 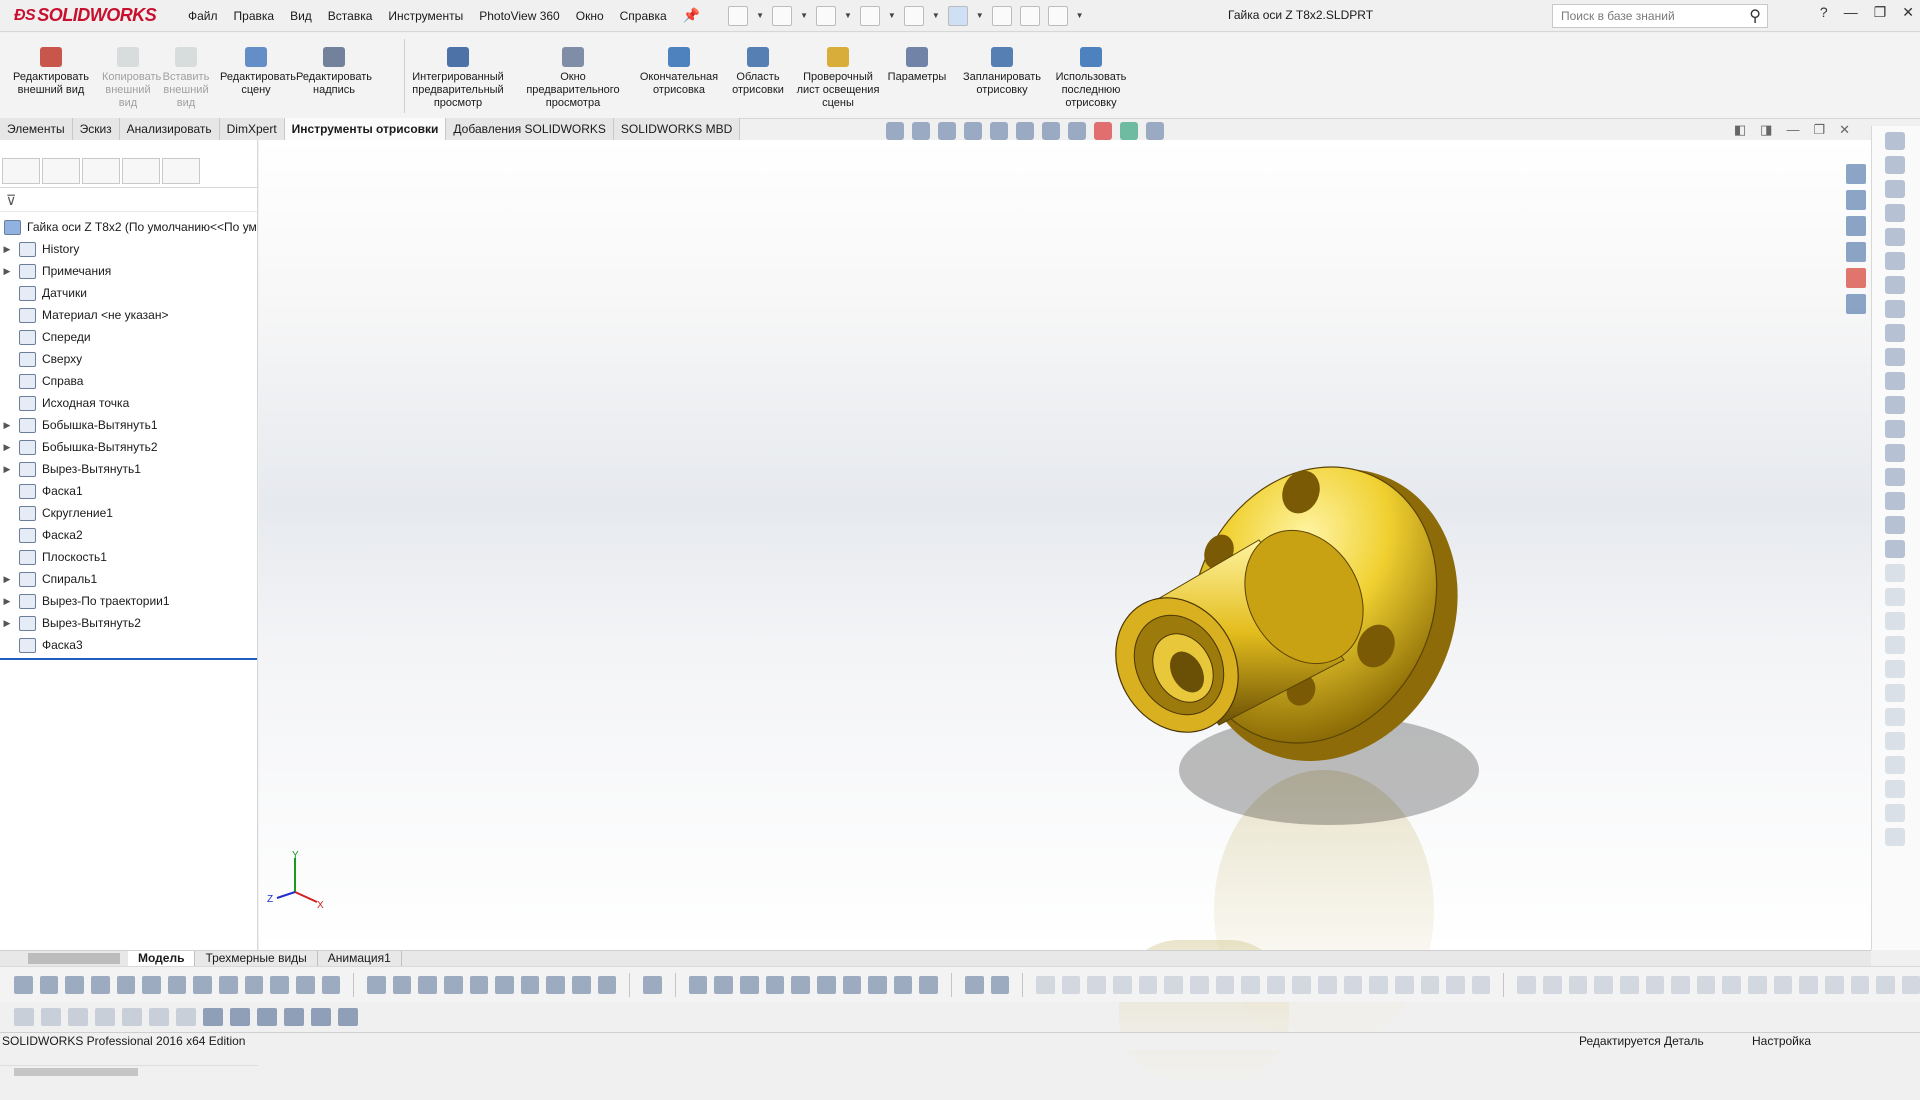 What do you see at coordinates (1824, 12) in the screenshot?
I see `help-icon: ?` at bounding box center [1824, 12].